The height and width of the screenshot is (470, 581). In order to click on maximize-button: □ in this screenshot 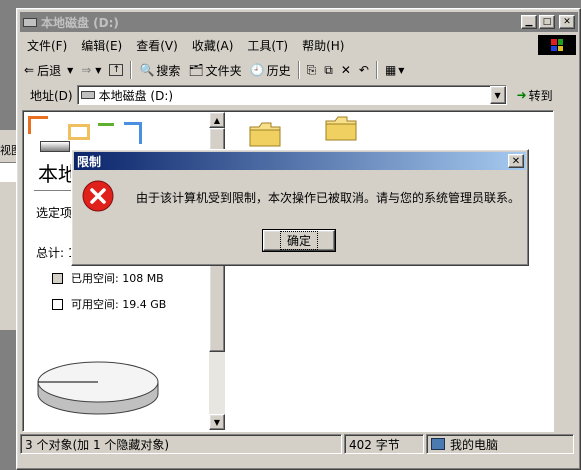, I will do `click(547, 22)`.